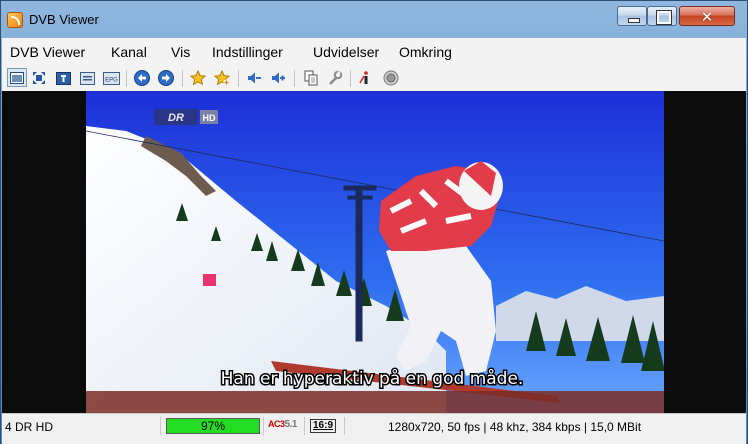  Describe the element at coordinates (29, 427) in the screenshot. I see `channel-name: 4 DR HD` at that location.